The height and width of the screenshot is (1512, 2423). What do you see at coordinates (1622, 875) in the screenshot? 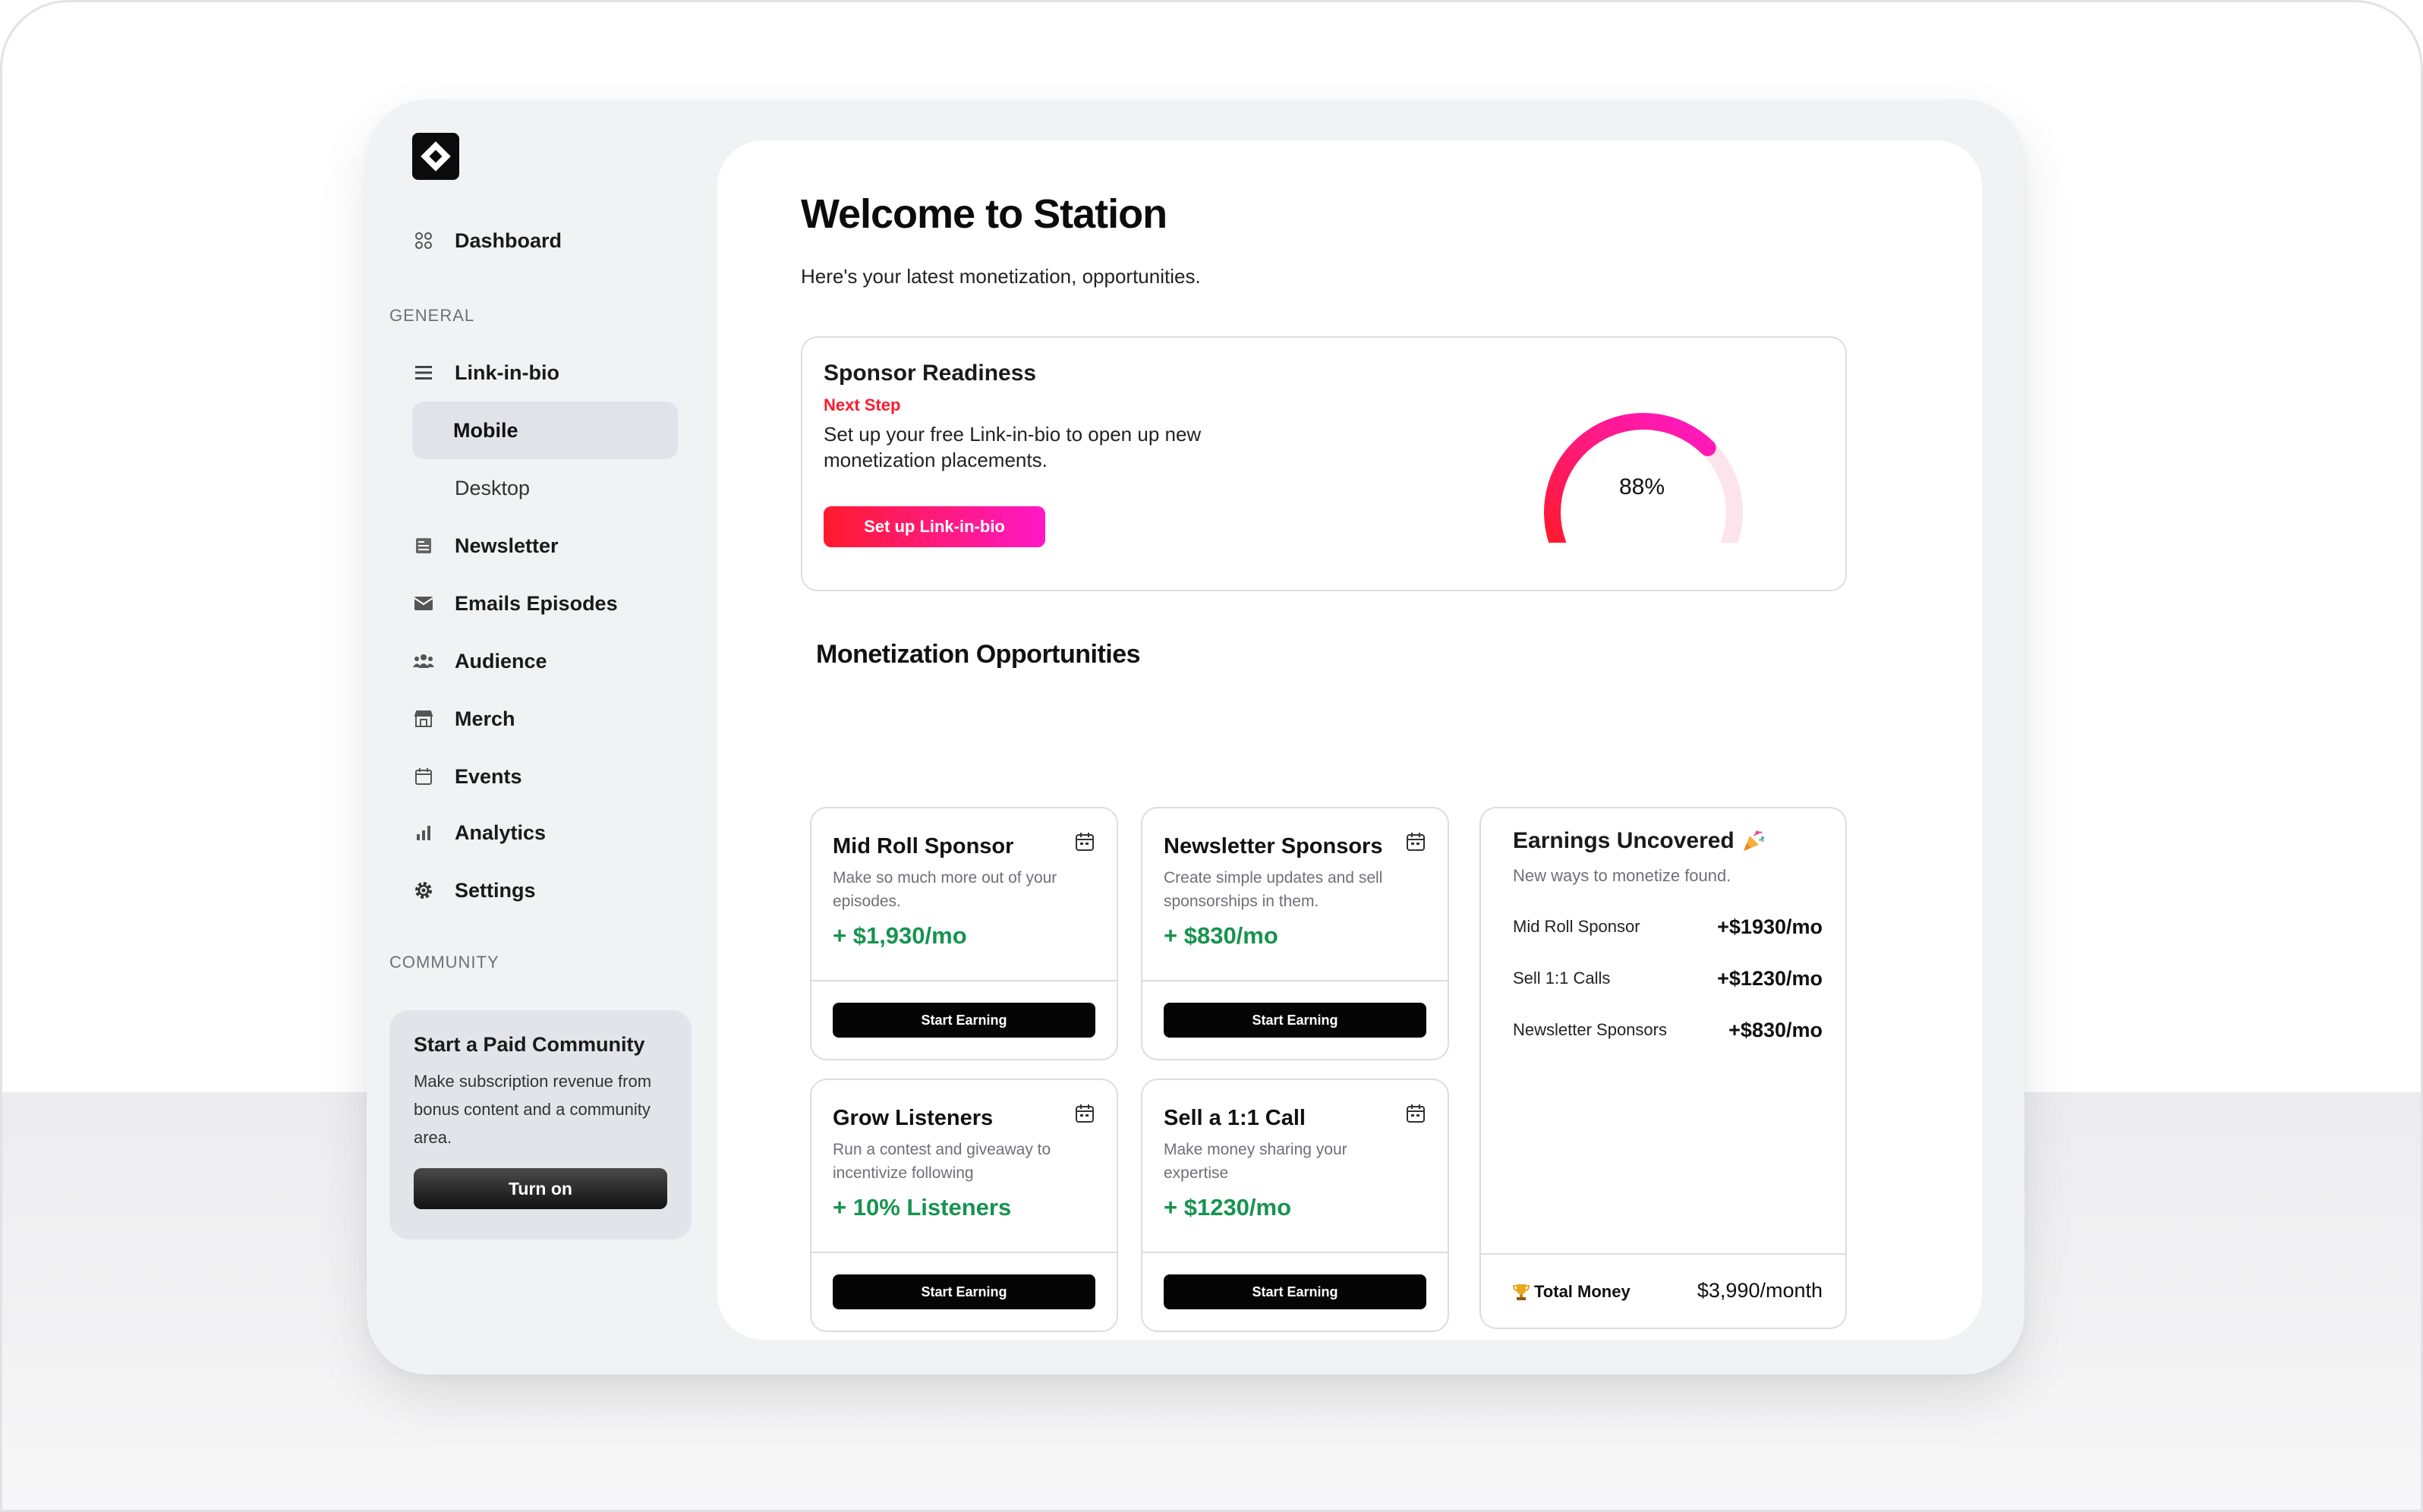
I see `earnings-subtitle: New ways to monetize found.` at bounding box center [1622, 875].